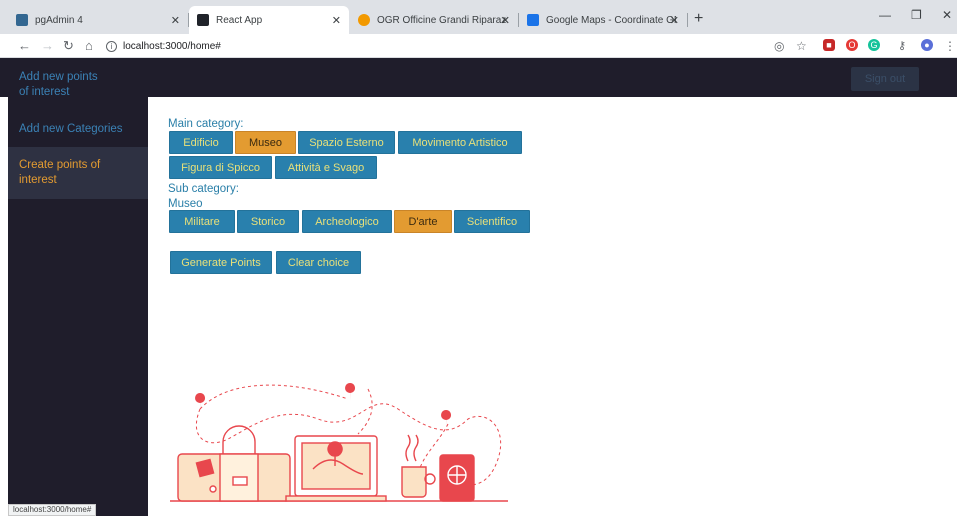  Describe the element at coordinates (431, 46) in the screenshot. I see `address-bar: i localhost:3000/home#` at that location.